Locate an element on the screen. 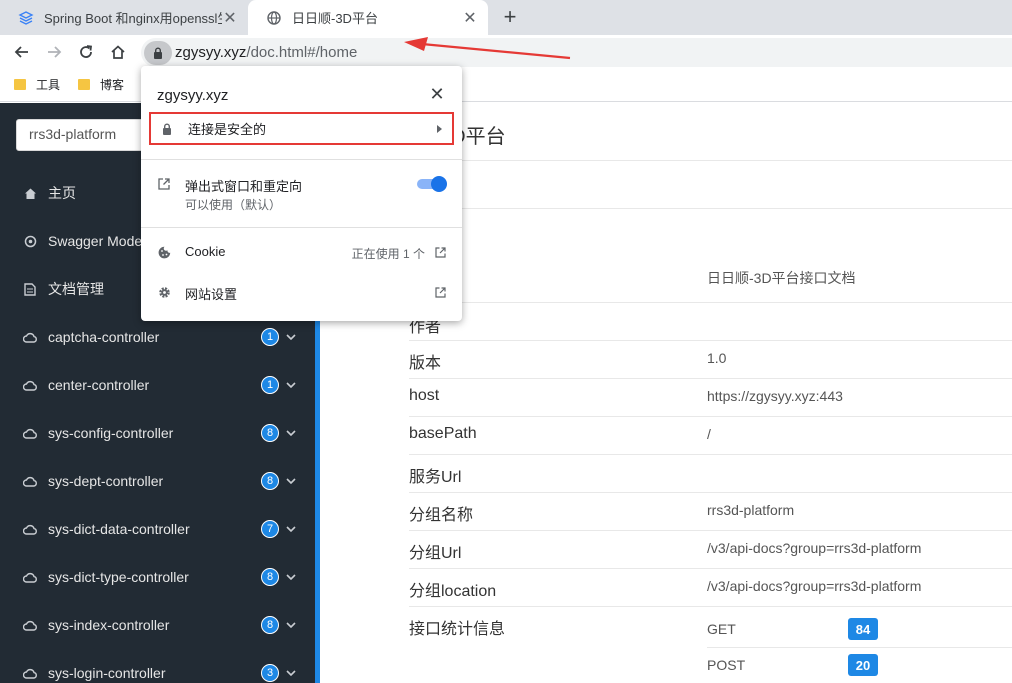  back-button is located at coordinates (22, 52).